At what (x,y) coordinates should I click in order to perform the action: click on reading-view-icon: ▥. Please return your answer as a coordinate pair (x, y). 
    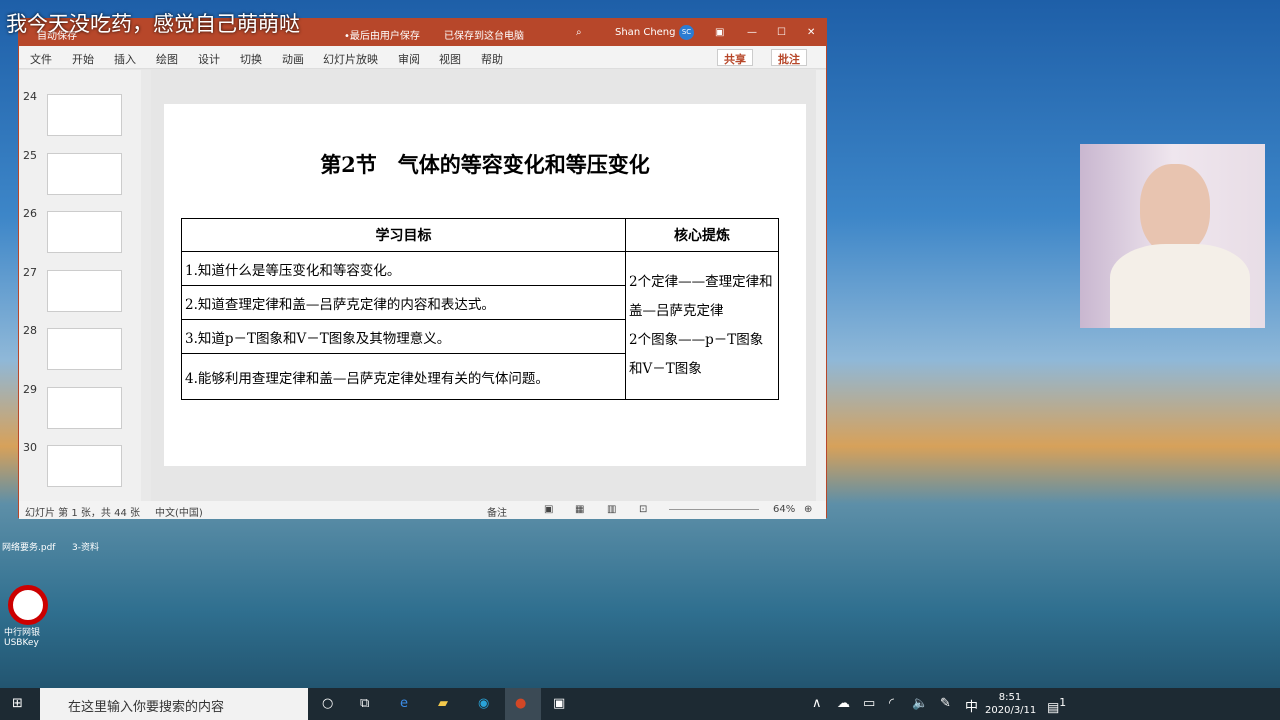
    Looking at the image, I should click on (611, 509).